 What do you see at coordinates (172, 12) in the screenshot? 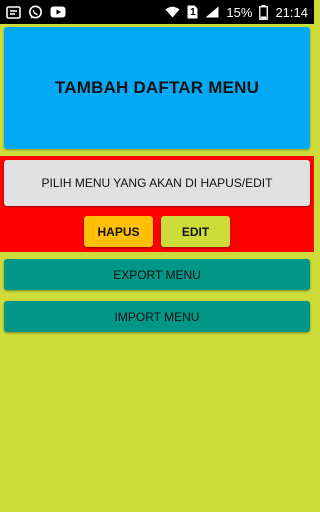
I see `wifi-icon` at bounding box center [172, 12].